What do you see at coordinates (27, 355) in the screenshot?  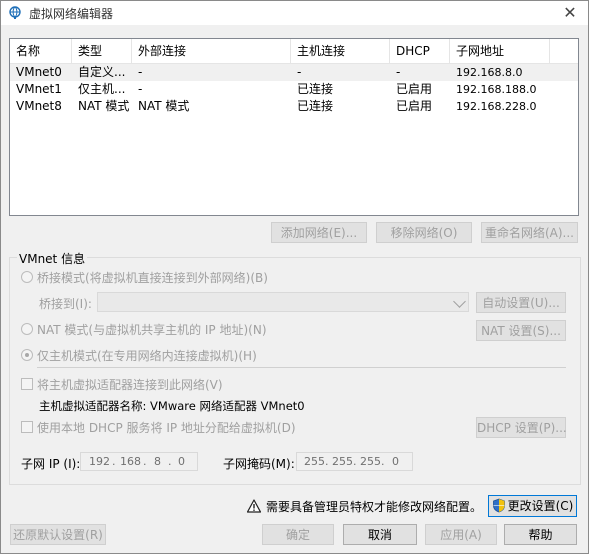 I see `host-only-radio` at bounding box center [27, 355].